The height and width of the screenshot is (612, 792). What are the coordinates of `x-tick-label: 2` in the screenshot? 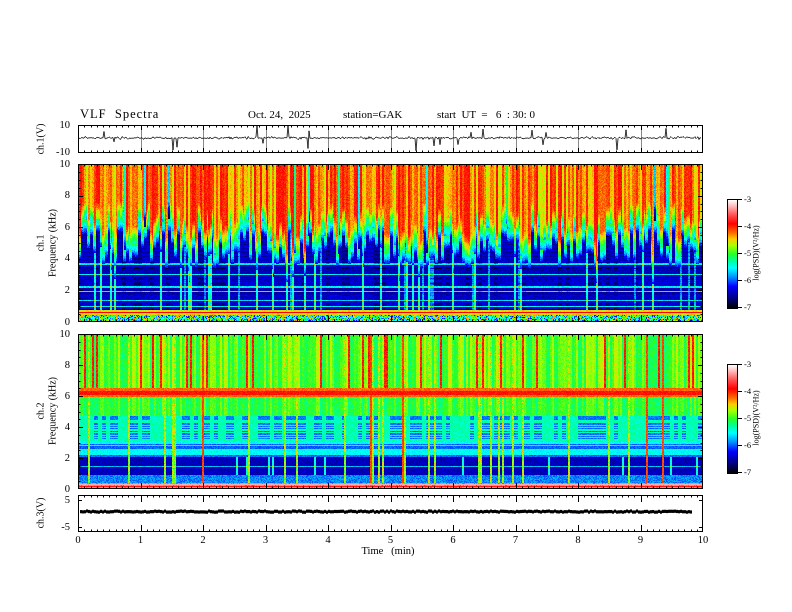 It's located at (203, 540).